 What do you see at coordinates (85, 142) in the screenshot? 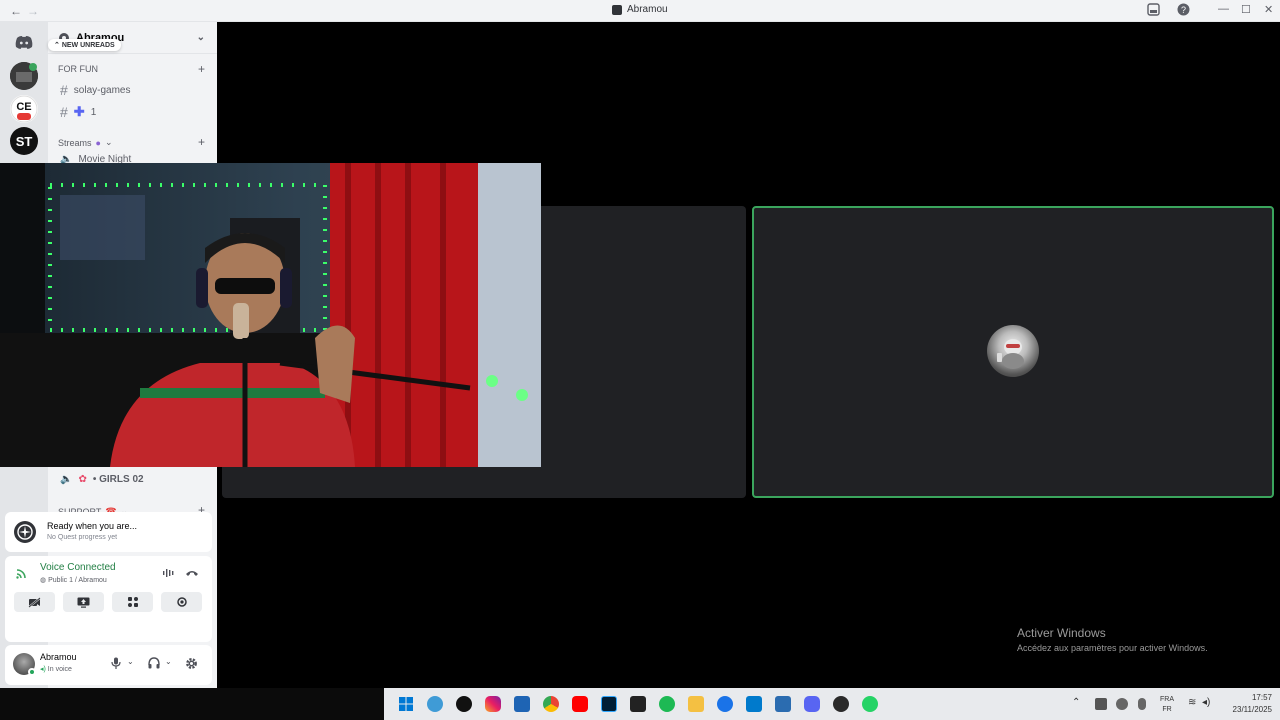
I see `category-streams: Streams ● ⌄` at bounding box center [85, 142].